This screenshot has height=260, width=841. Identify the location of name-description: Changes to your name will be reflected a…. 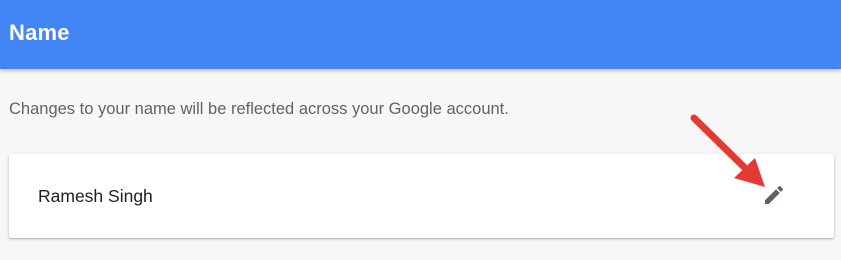
(259, 109).